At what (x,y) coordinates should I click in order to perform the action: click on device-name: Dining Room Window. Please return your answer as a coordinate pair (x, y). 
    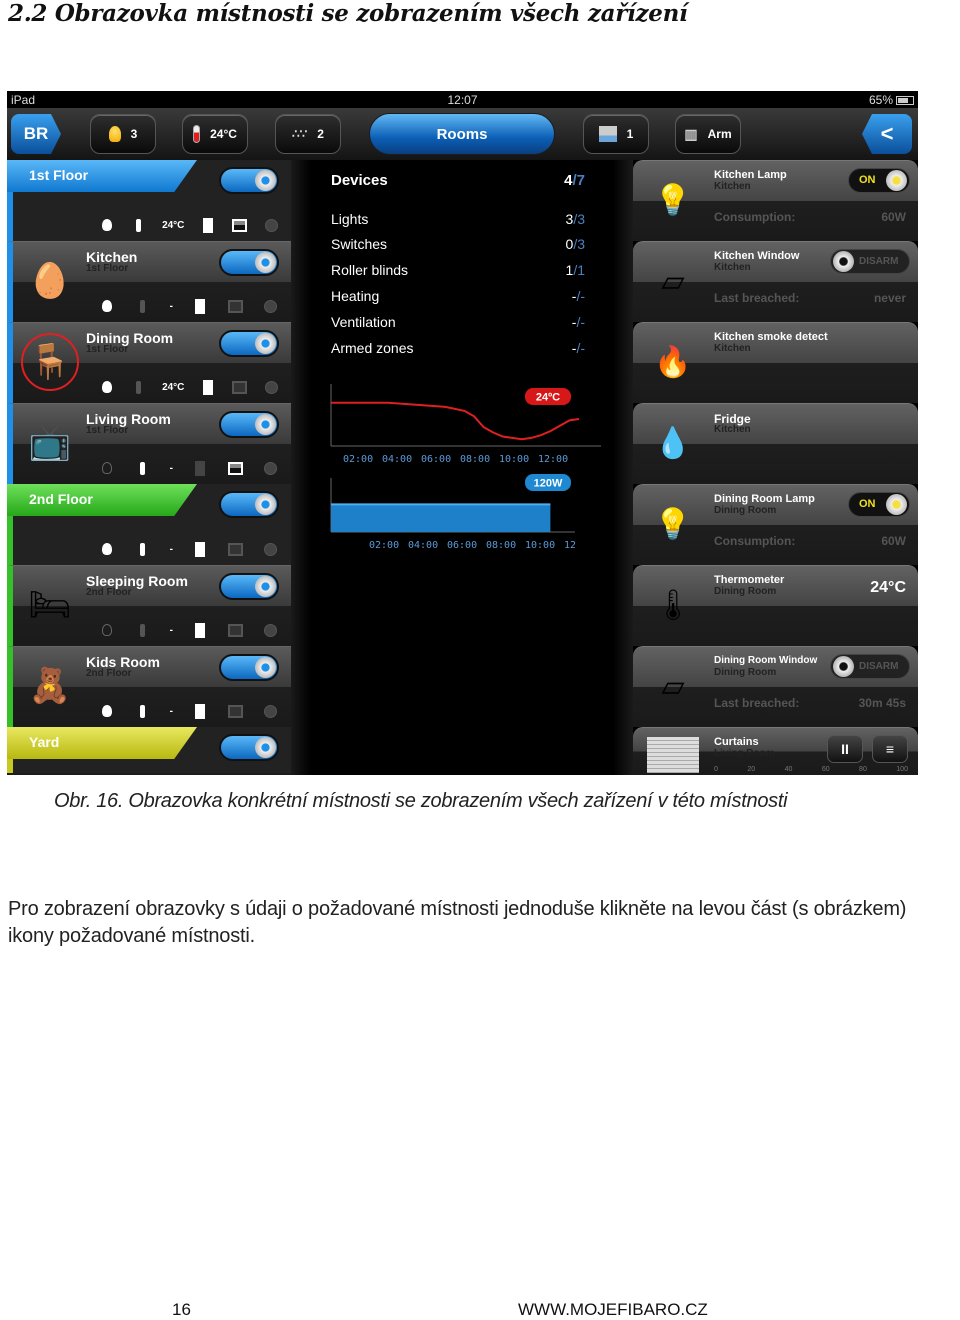
    Looking at the image, I should click on (766, 660).